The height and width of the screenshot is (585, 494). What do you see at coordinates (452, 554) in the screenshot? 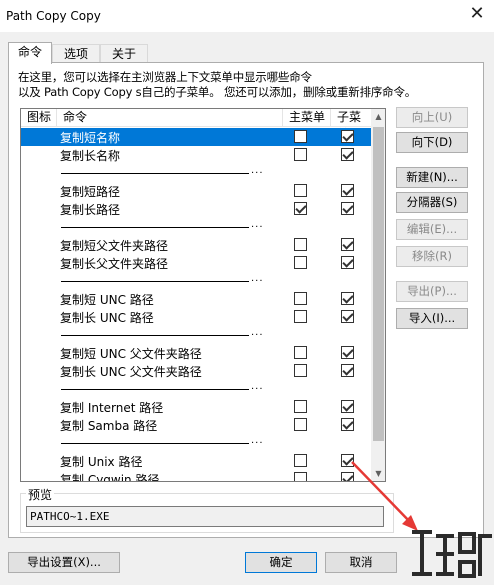
I see `watermark-logo-icon` at bounding box center [452, 554].